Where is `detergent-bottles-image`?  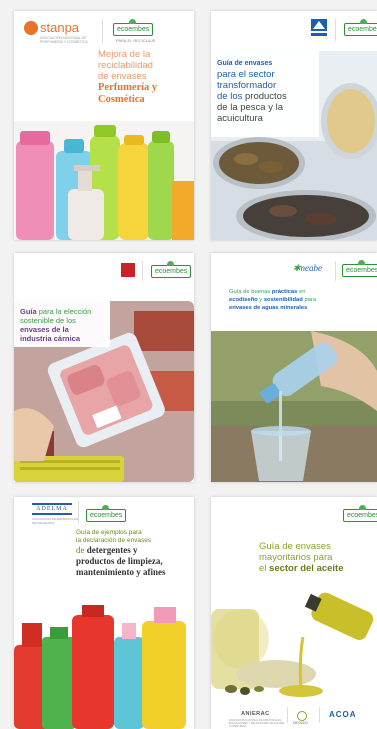 detergent-bottles-image is located at coordinates (104, 663).